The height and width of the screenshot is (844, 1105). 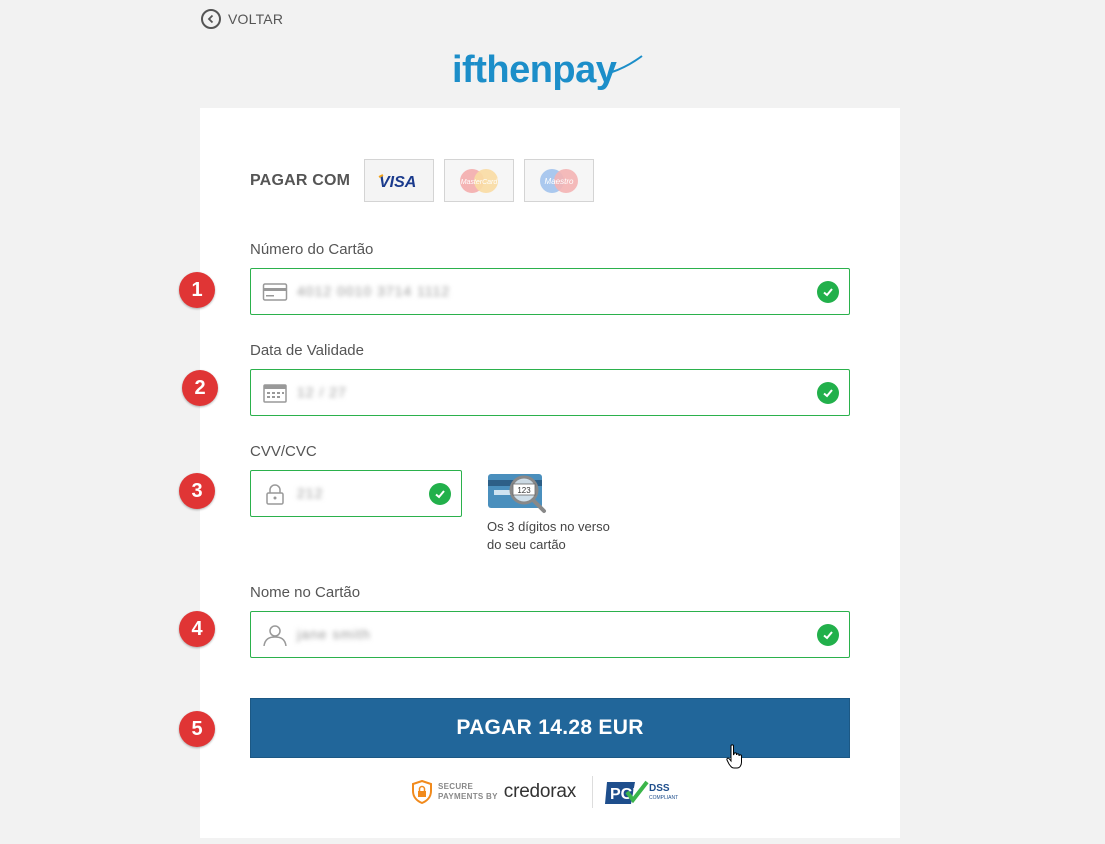 I want to click on cvv-help-text: Os 3 dígitos no verso do seu cartão, so click(x=548, y=535).